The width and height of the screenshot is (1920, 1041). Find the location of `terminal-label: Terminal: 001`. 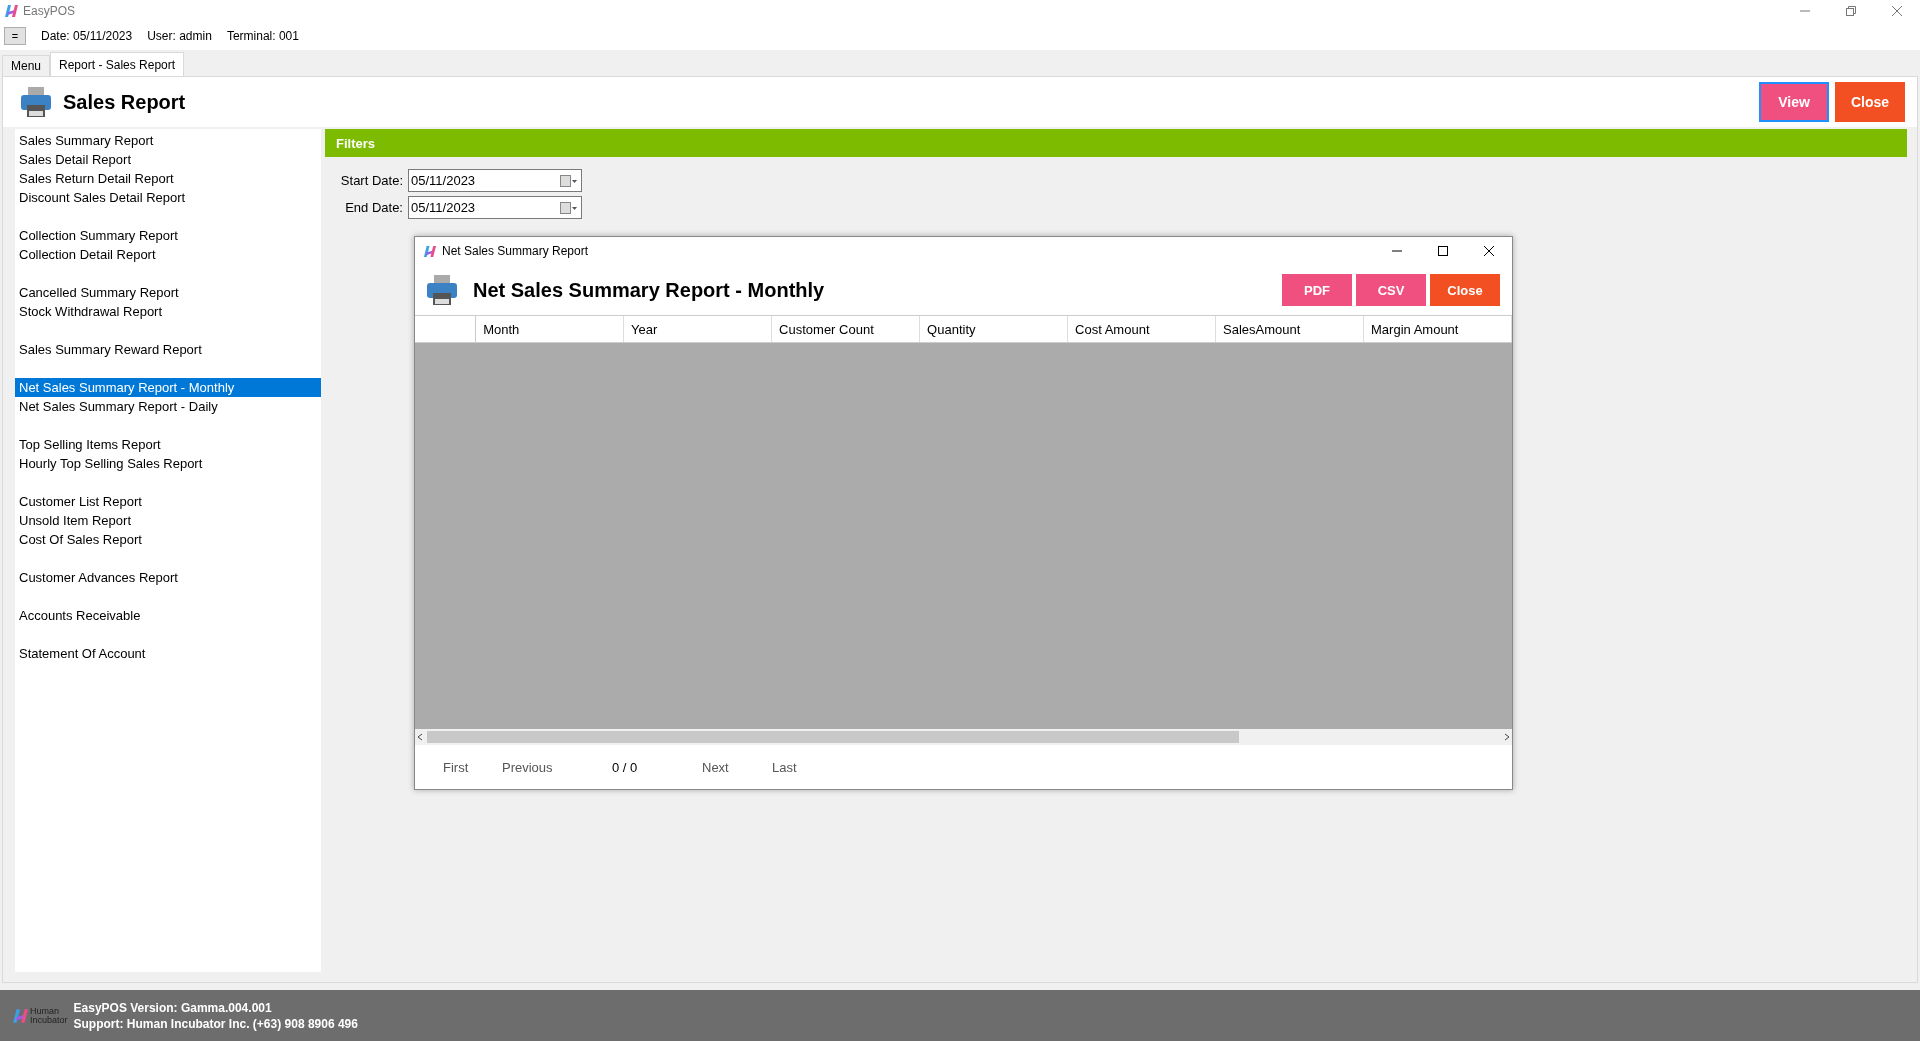

terminal-label: Terminal: 001 is located at coordinates (262, 36).